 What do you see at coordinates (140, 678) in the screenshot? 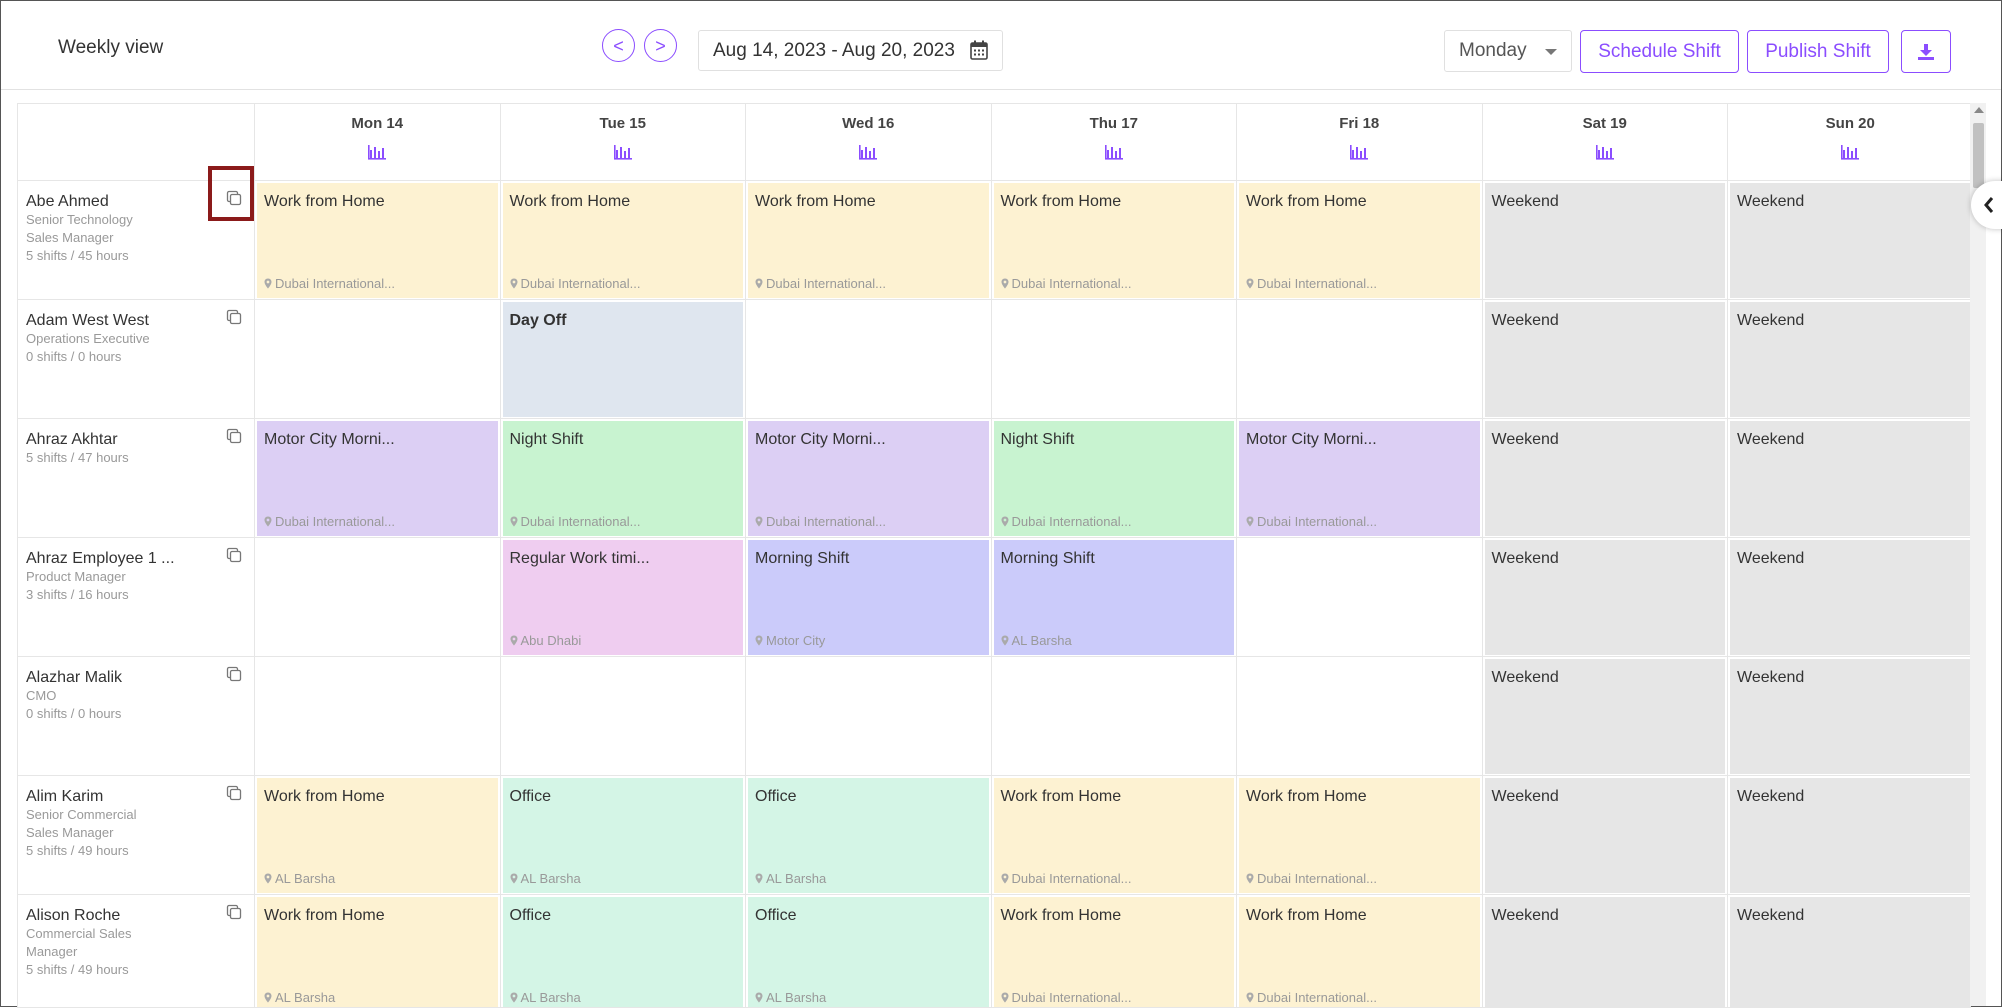
I see `employee-name: Alazhar Malik` at bounding box center [140, 678].